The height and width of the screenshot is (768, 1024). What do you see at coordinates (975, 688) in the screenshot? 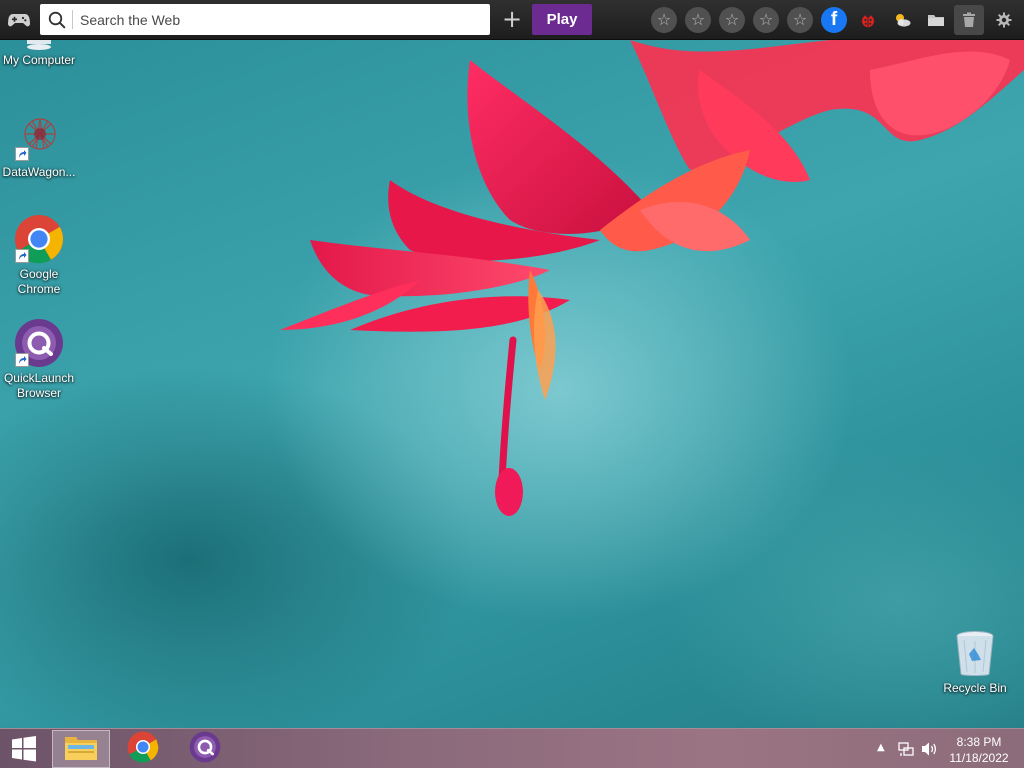
I see `desktop-icon-label: Recycle Bin` at bounding box center [975, 688].